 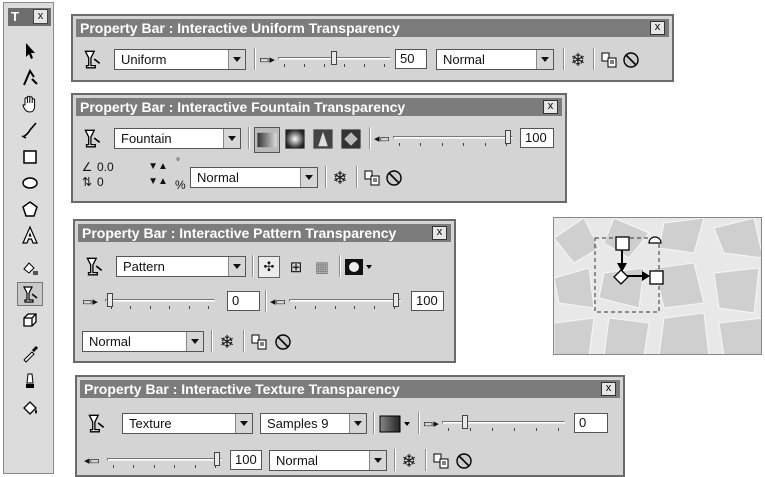 What do you see at coordinates (537, 138) in the screenshot?
I see `fountain-end-value-field: 100` at bounding box center [537, 138].